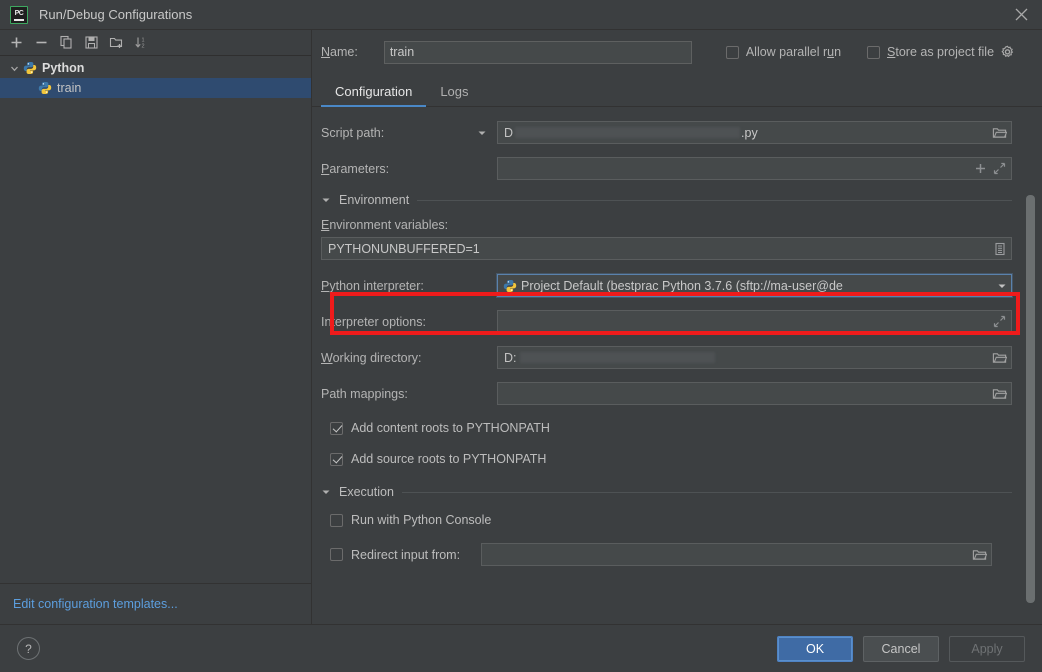  I want to click on execution-section-header: Execution, so click(666, 492).